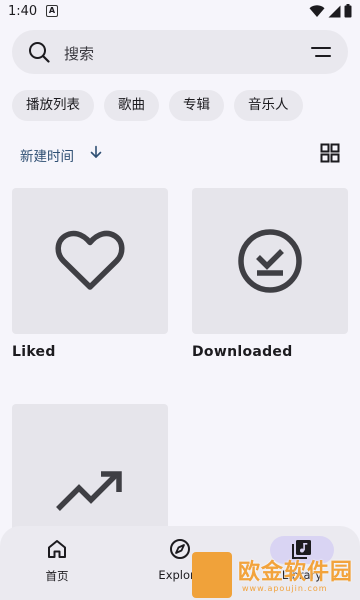 Image resolution: width=360 pixels, height=600 pixels. What do you see at coordinates (180, 52) in the screenshot?
I see `search-bar: 搜索` at bounding box center [180, 52].